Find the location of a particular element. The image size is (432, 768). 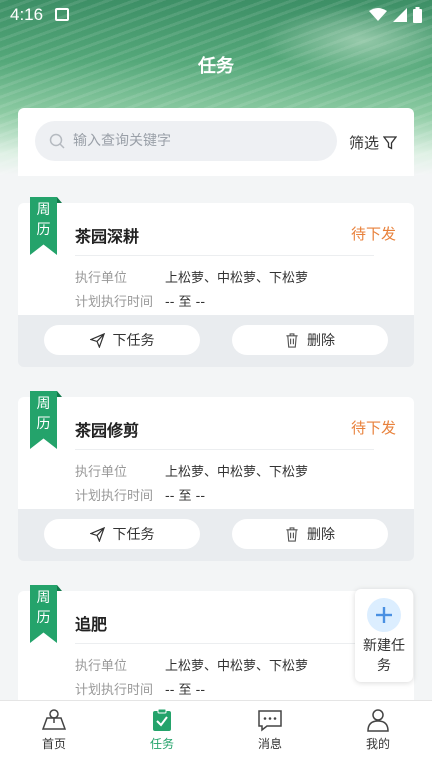

message-icon is located at coordinates (270, 721).